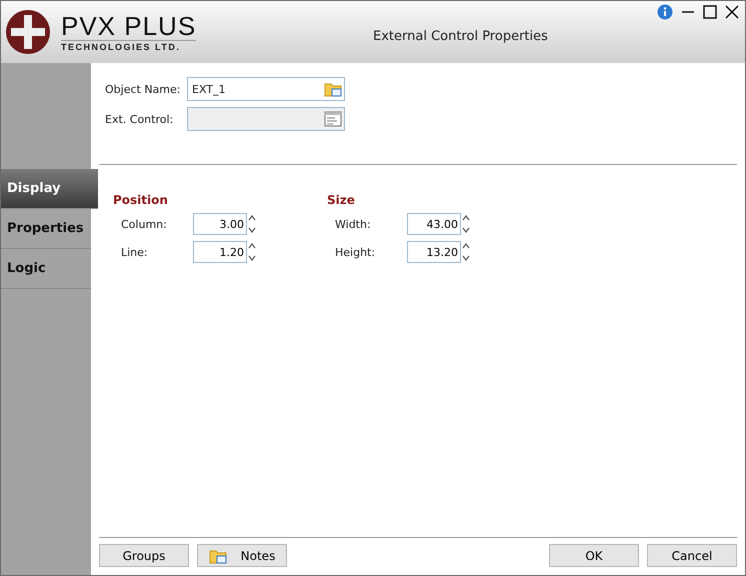 This screenshot has height=576, width=746. I want to click on maximize-icon, so click(710, 12).